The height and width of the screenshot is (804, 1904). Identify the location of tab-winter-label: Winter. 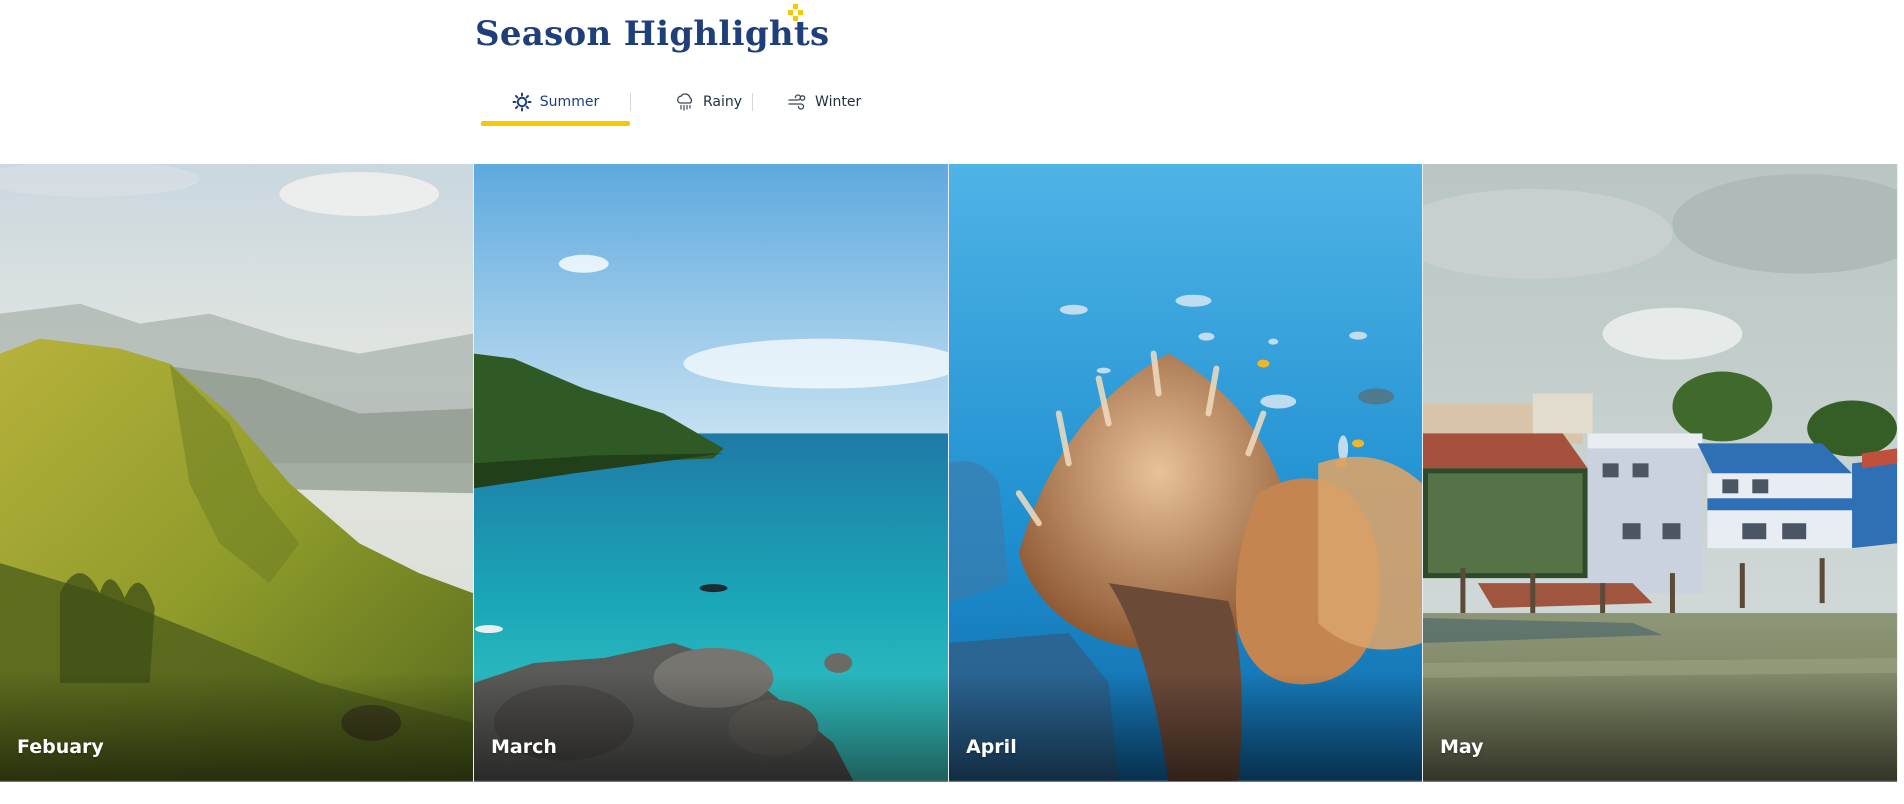
(838, 102).